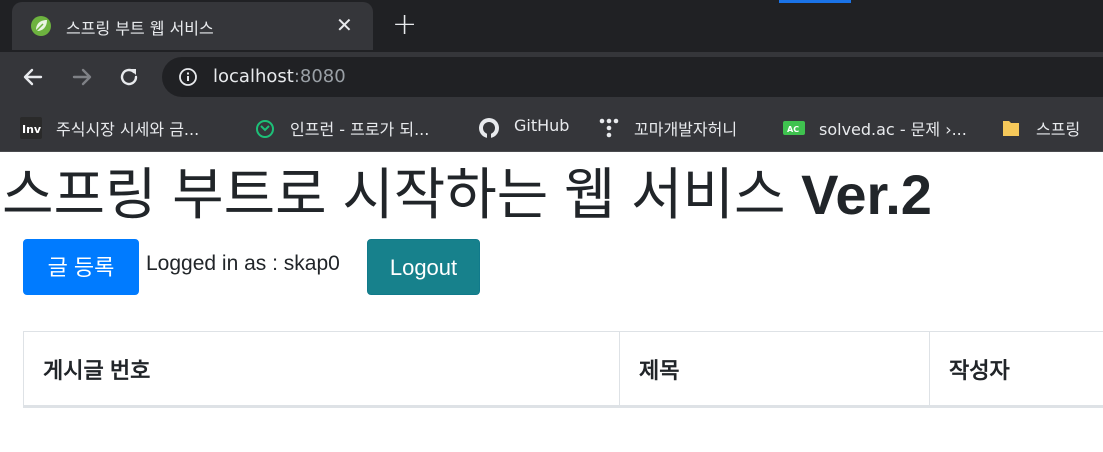 The height and width of the screenshot is (452, 1103). Describe the element at coordinates (253, 76) in the screenshot. I see `url-host: localhost` at that location.